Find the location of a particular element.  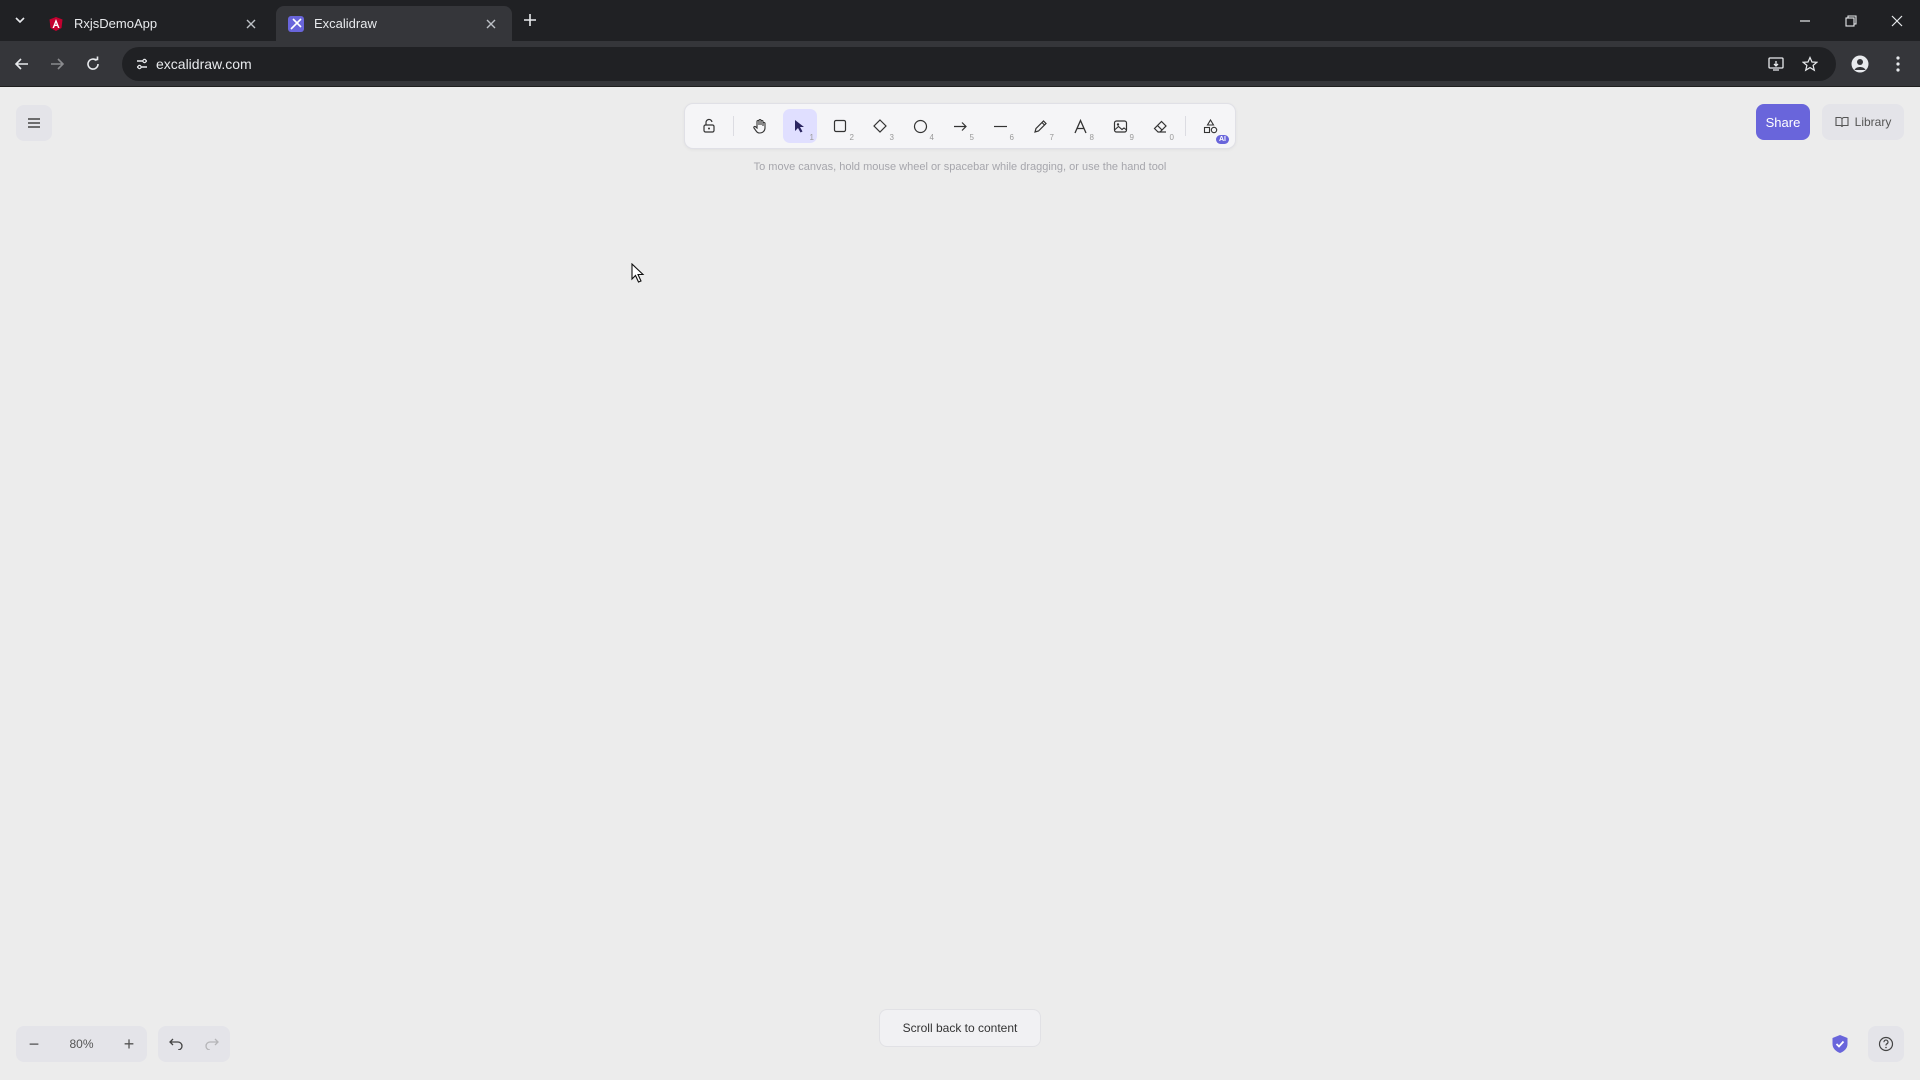

arrow-right-icon is located at coordinates (58, 64).